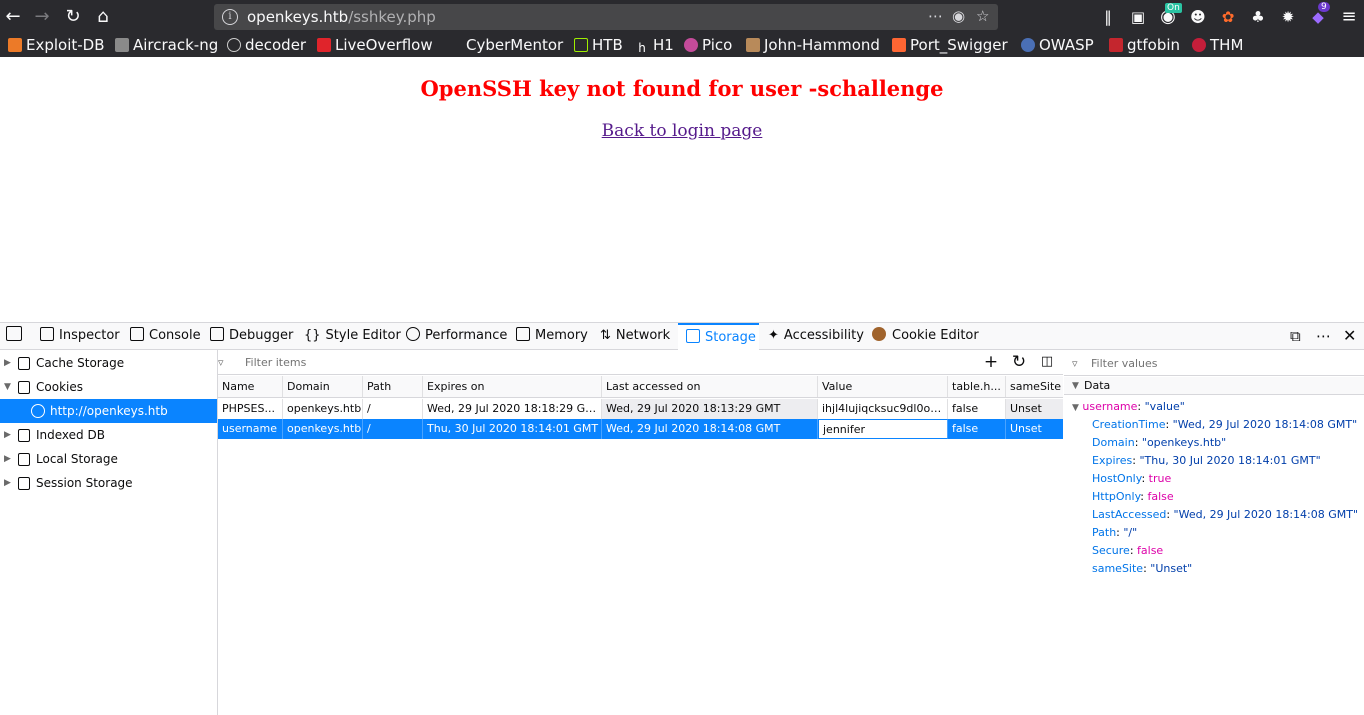  What do you see at coordinates (1108, 17) in the screenshot?
I see `library-icon: ‖` at bounding box center [1108, 17].